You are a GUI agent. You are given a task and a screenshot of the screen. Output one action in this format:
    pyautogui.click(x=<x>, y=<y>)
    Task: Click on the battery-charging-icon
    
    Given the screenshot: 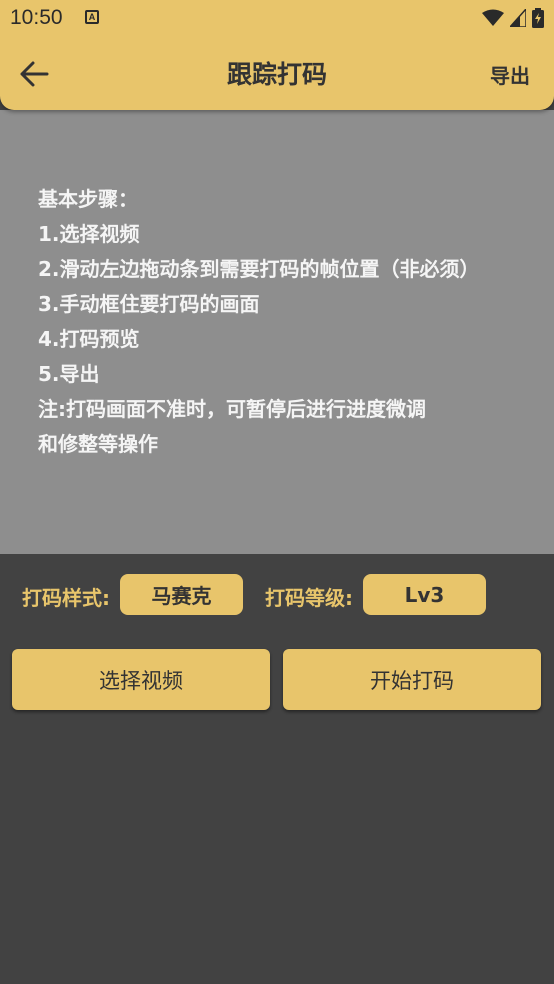 What is the action you would take?
    pyautogui.click(x=538, y=18)
    